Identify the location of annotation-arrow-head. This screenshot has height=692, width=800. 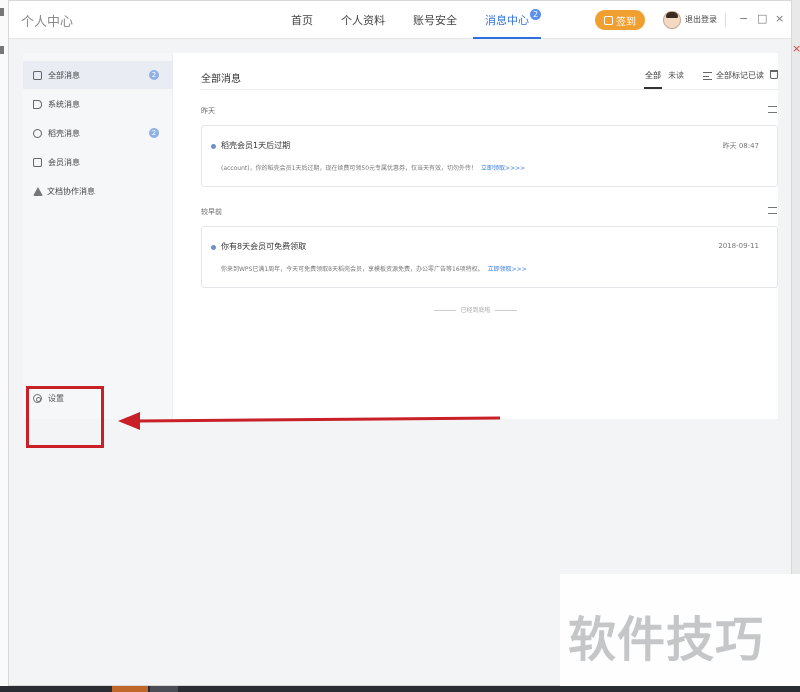
(129, 421).